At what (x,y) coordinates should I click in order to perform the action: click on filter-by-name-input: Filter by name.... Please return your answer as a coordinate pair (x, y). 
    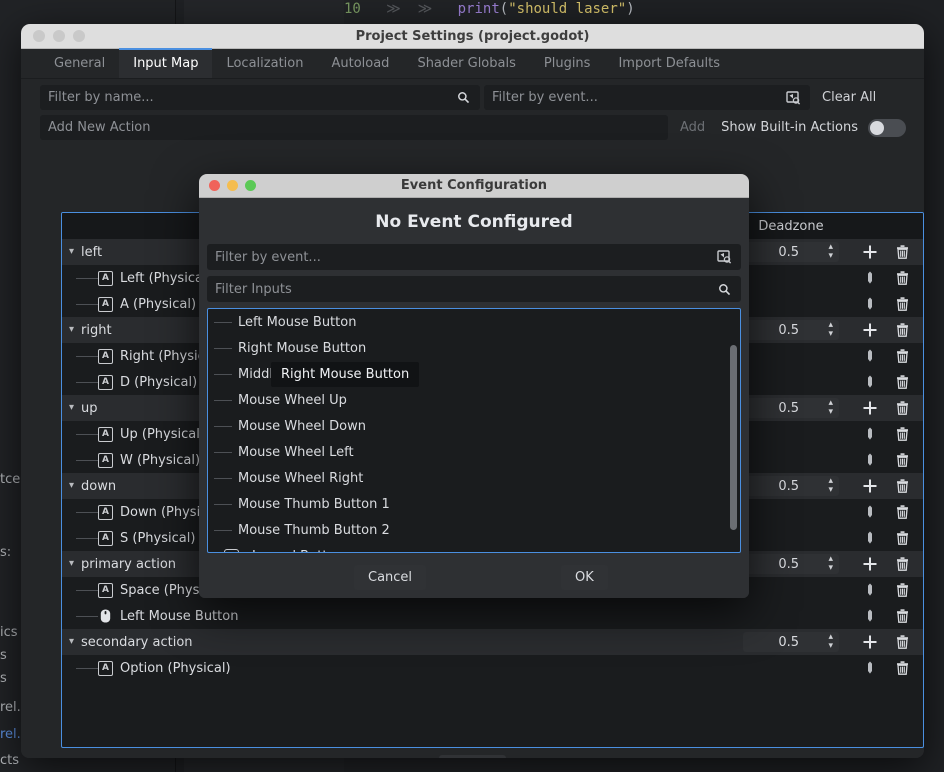
    Looking at the image, I should click on (260, 97).